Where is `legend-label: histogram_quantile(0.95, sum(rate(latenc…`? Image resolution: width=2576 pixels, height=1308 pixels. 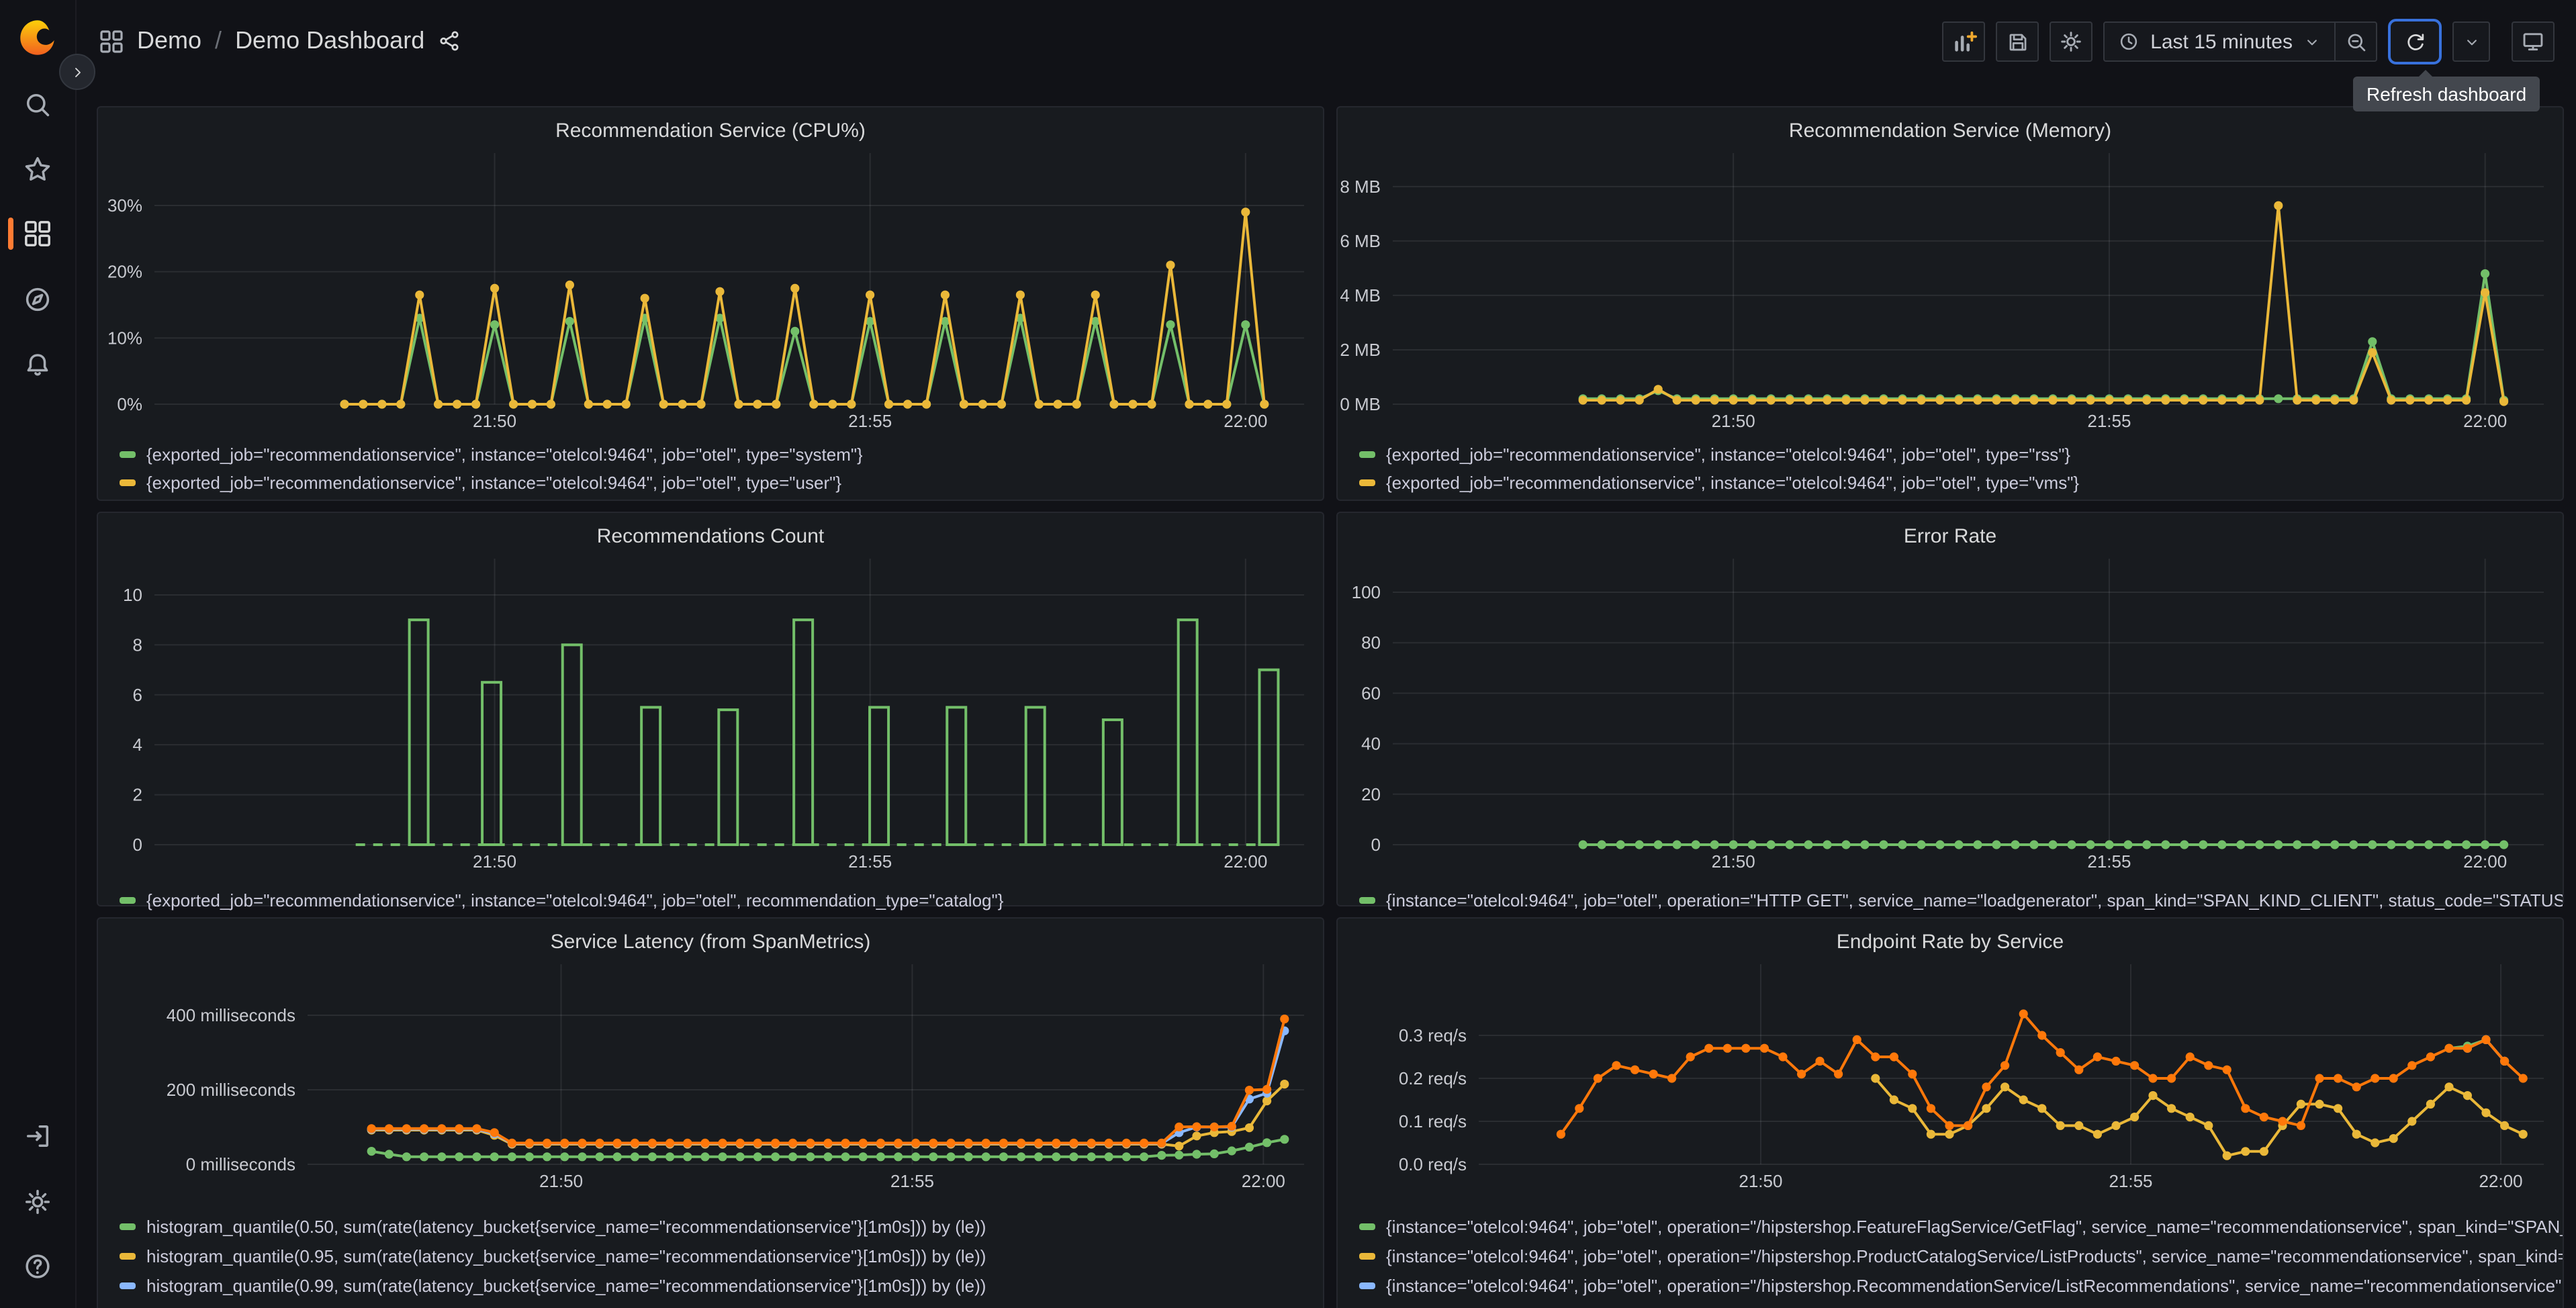 legend-label: histogram_quantile(0.95, sum(rate(latenc… is located at coordinates (566, 1256).